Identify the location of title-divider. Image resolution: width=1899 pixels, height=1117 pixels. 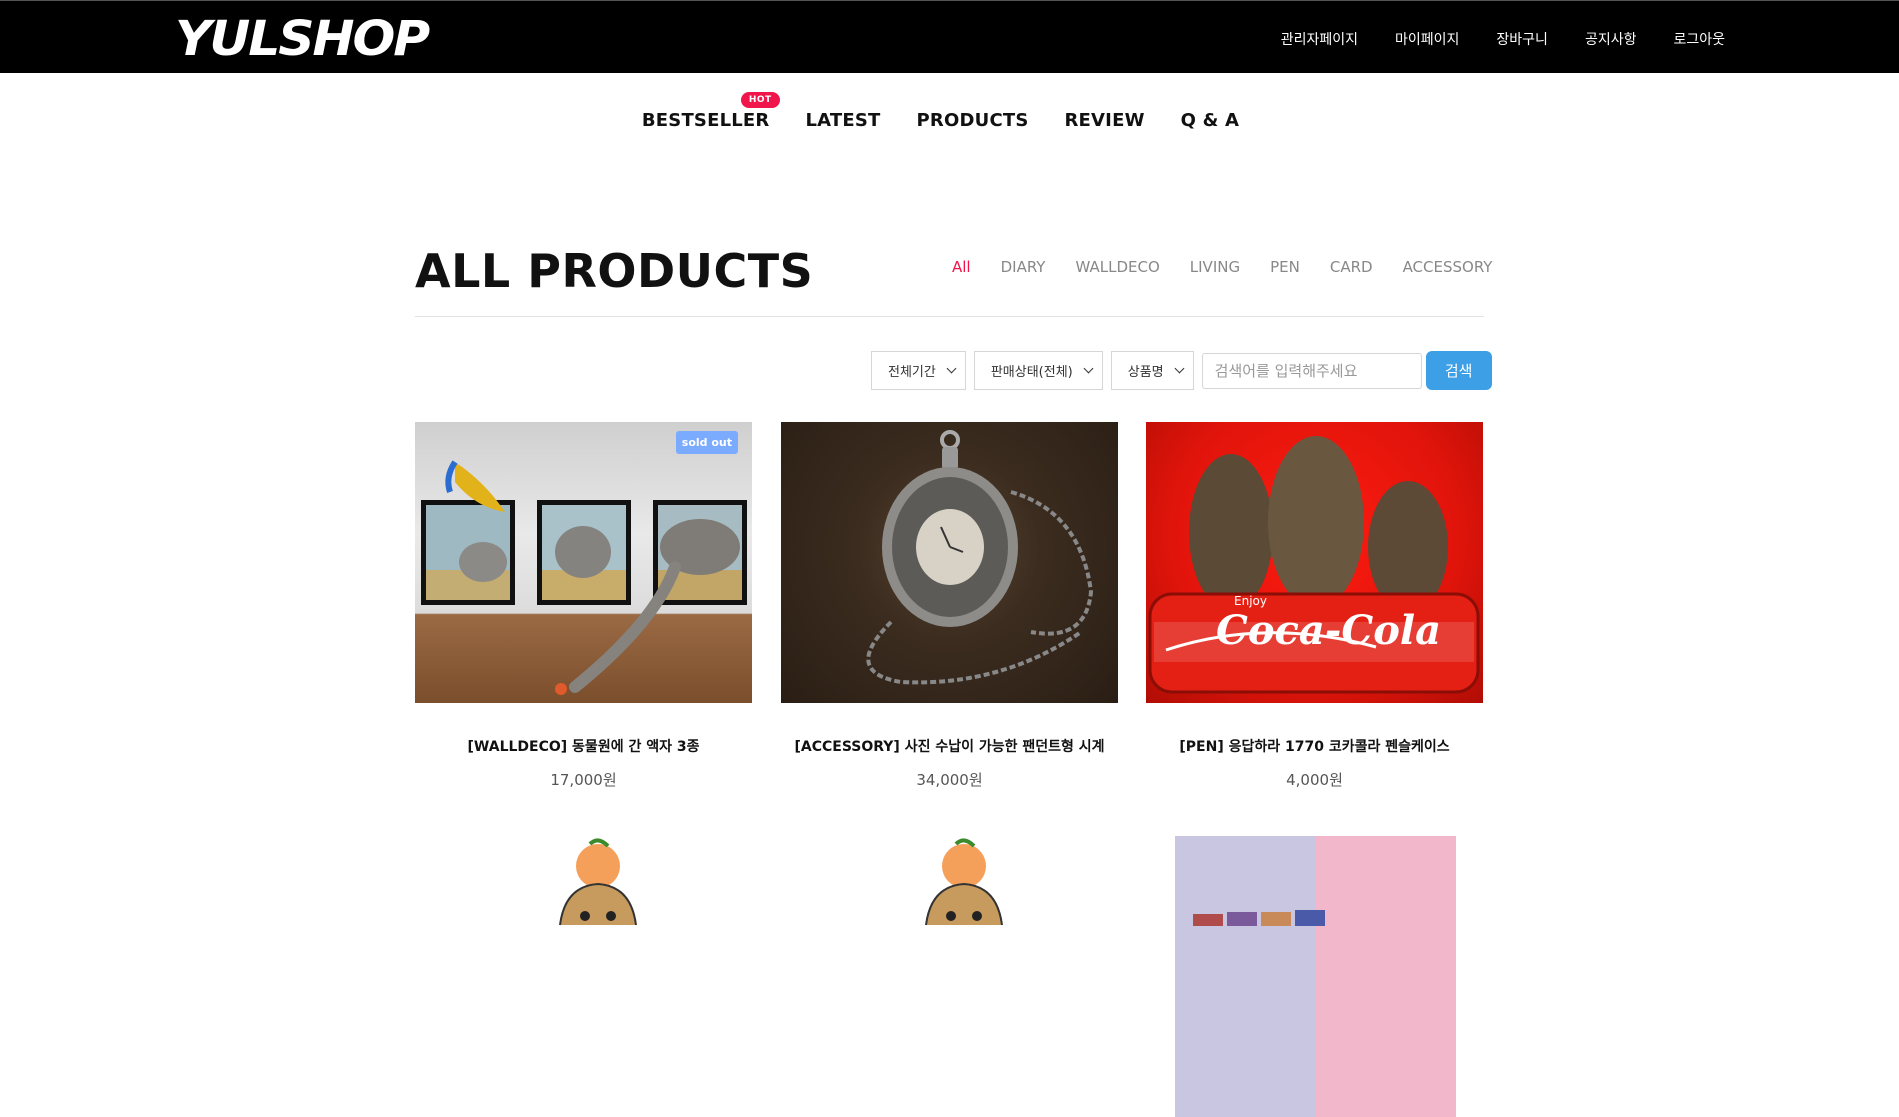
(949, 316).